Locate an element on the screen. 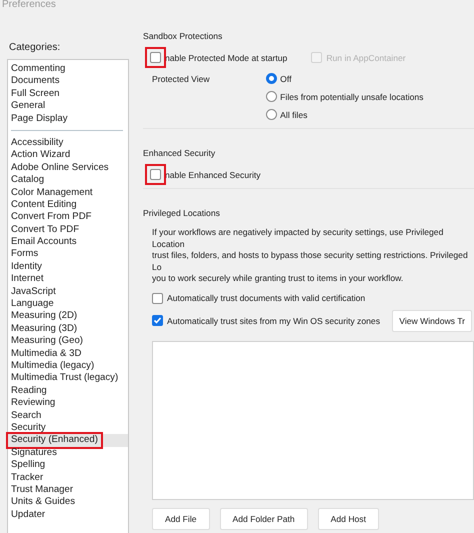  category-item: Accessibility is located at coordinates (68, 143).